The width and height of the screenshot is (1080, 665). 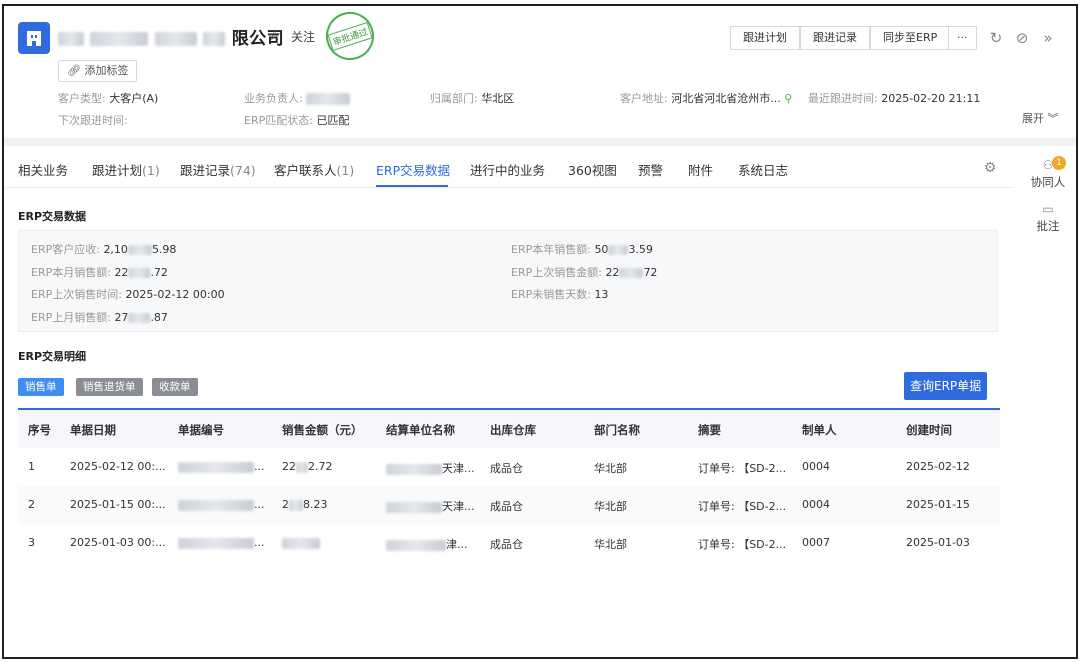 I want to click on query-erp-button: 查询ERP单据, so click(x=946, y=386).